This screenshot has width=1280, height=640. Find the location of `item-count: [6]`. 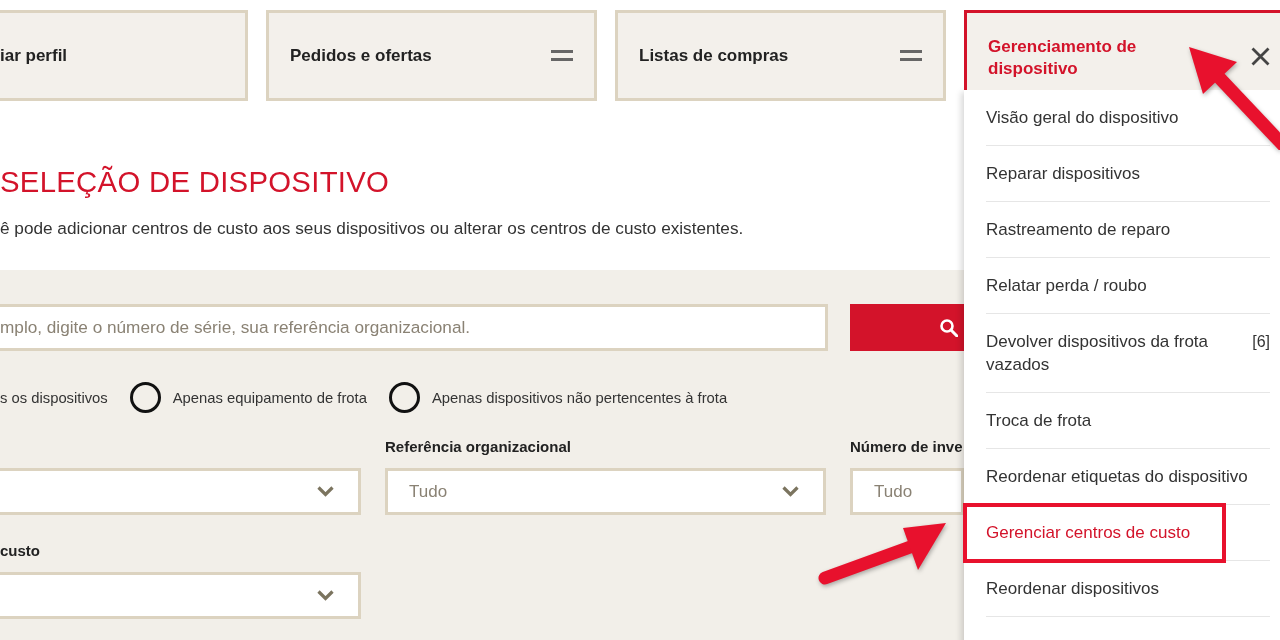

item-count: [6] is located at coordinates (1261, 342).